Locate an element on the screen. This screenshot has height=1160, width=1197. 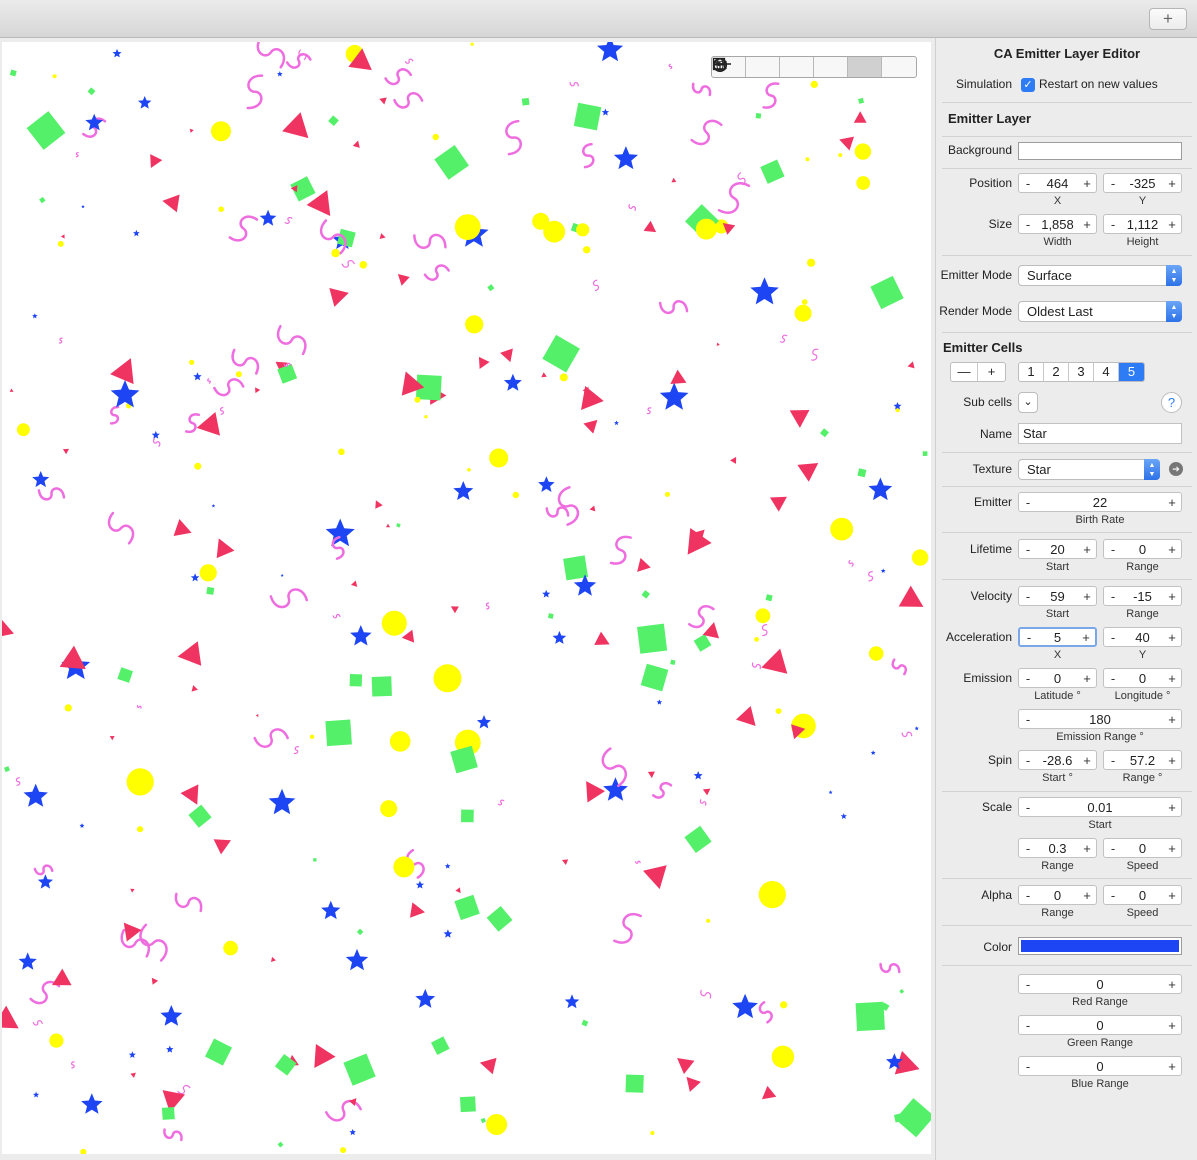
cell-tabs: 12345 is located at coordinates (1081, 372).